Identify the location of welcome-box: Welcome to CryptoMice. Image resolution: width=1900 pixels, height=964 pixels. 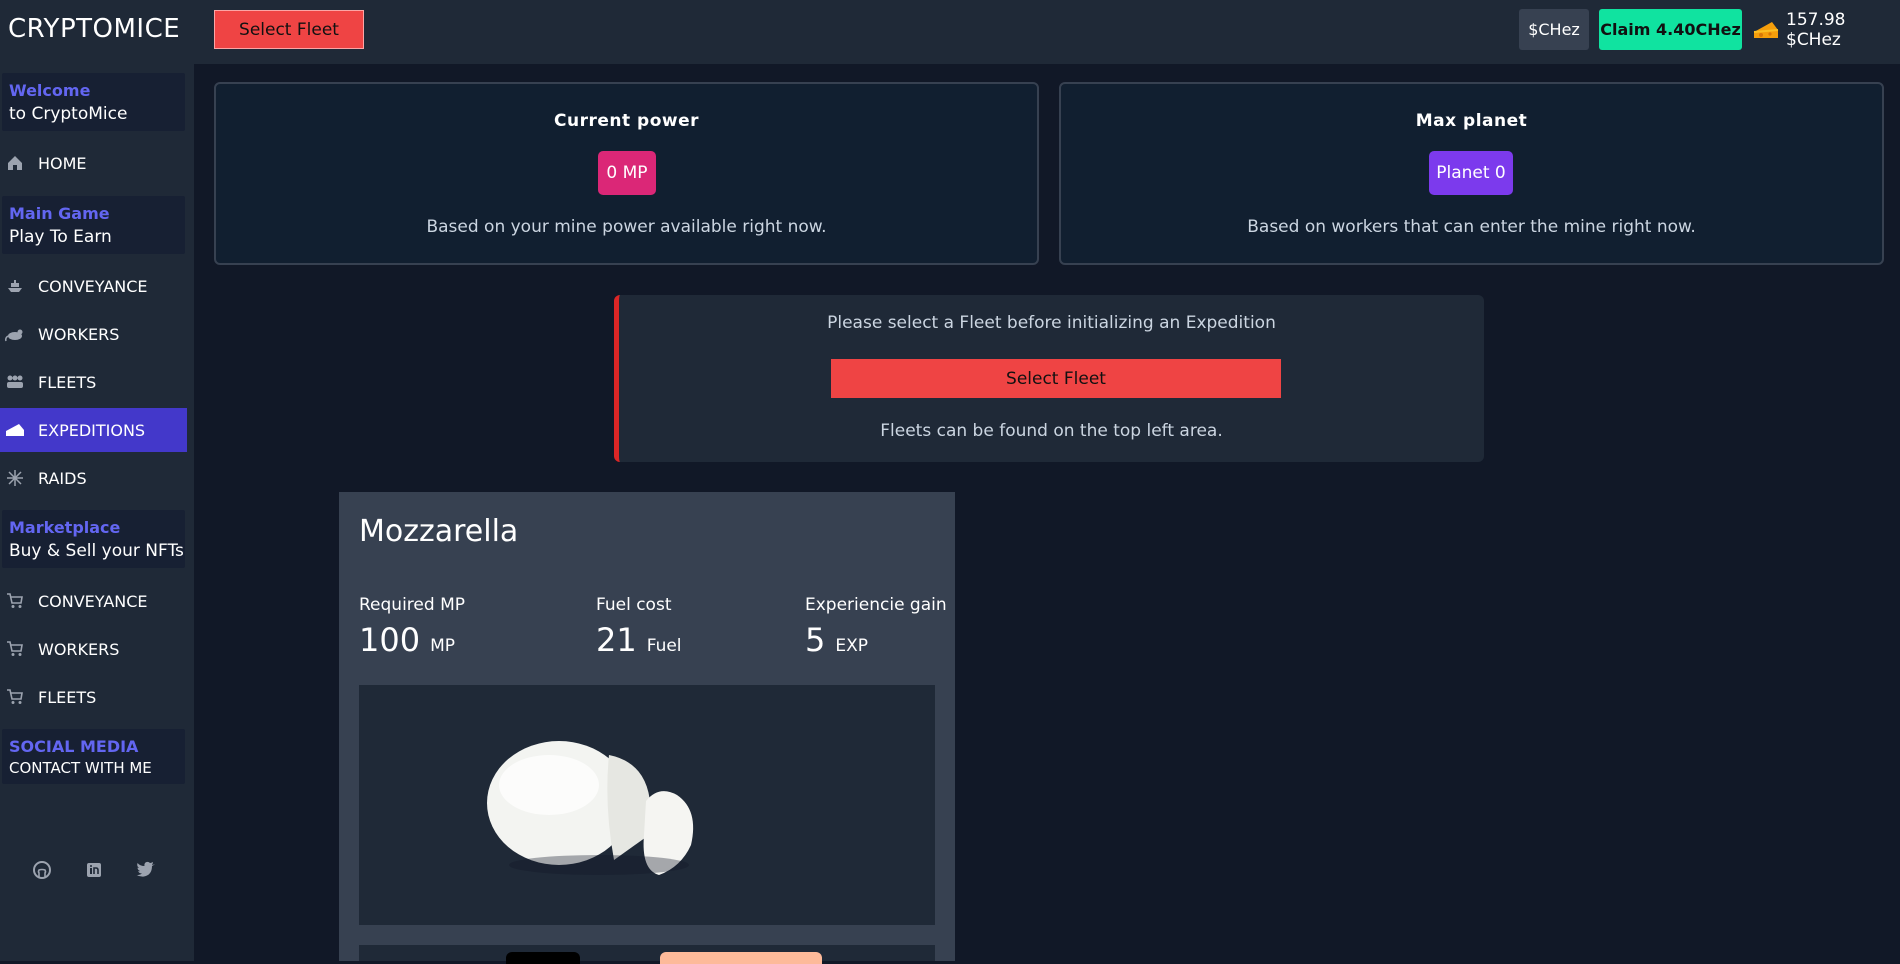
(93, 102).